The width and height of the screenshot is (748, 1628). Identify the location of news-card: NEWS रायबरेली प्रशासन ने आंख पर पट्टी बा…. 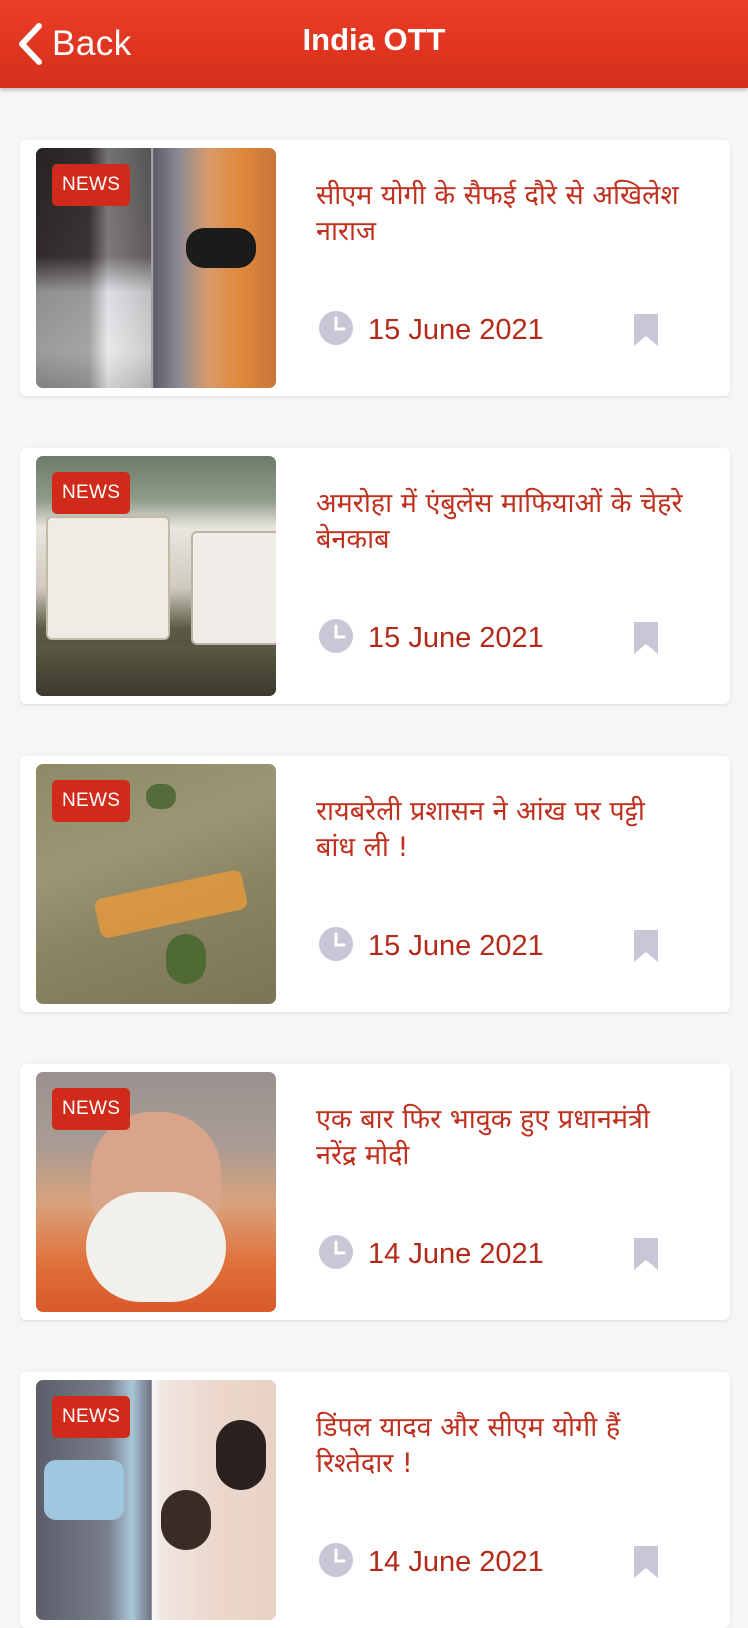
(375, 884).